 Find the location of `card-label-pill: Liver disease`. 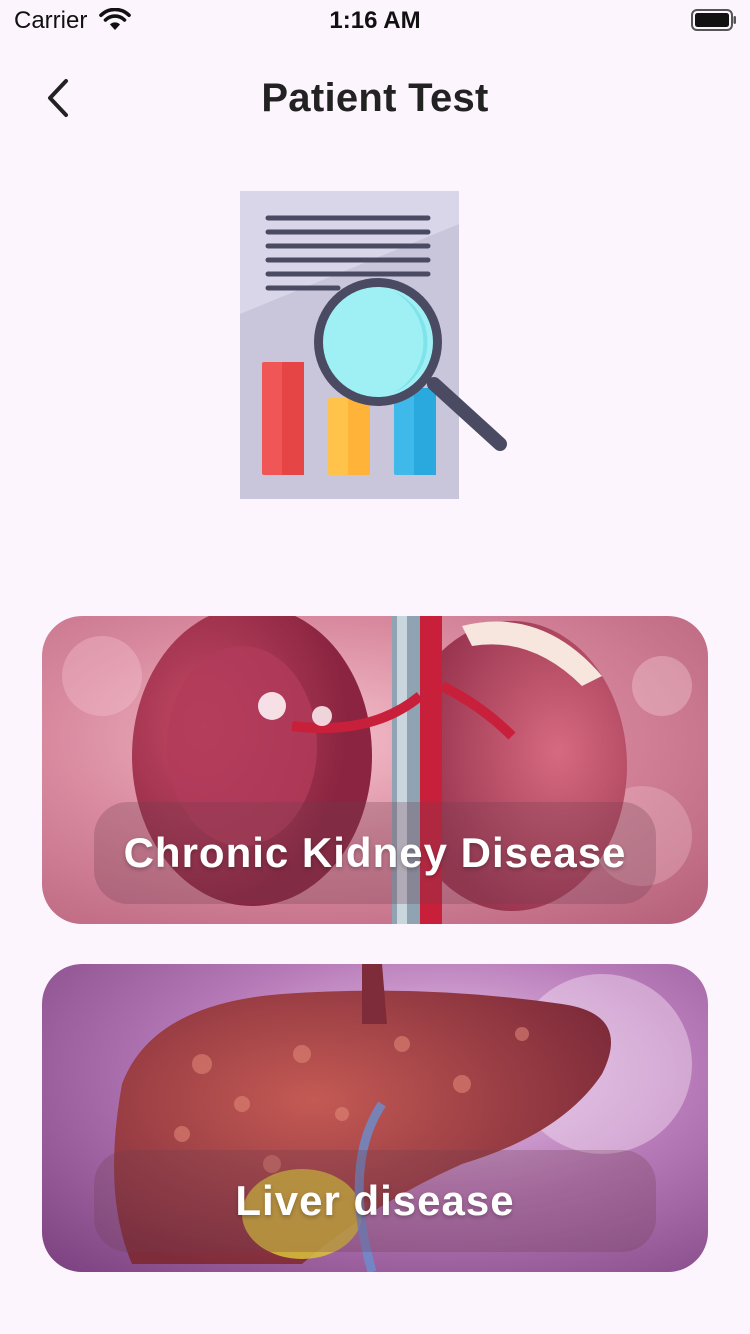

card-label-pill: Liver disease is located at coordinates (375, 1201).